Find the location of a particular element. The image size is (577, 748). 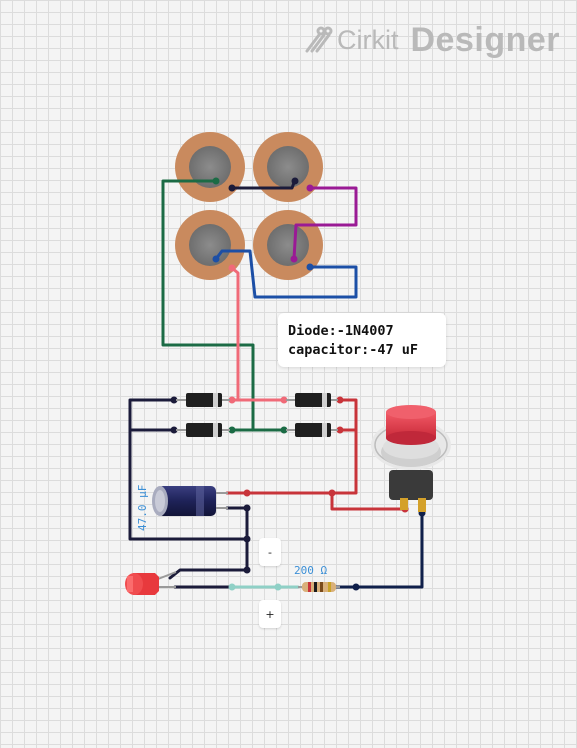

battery-positive-label: + is located at coordinates (270, 614).